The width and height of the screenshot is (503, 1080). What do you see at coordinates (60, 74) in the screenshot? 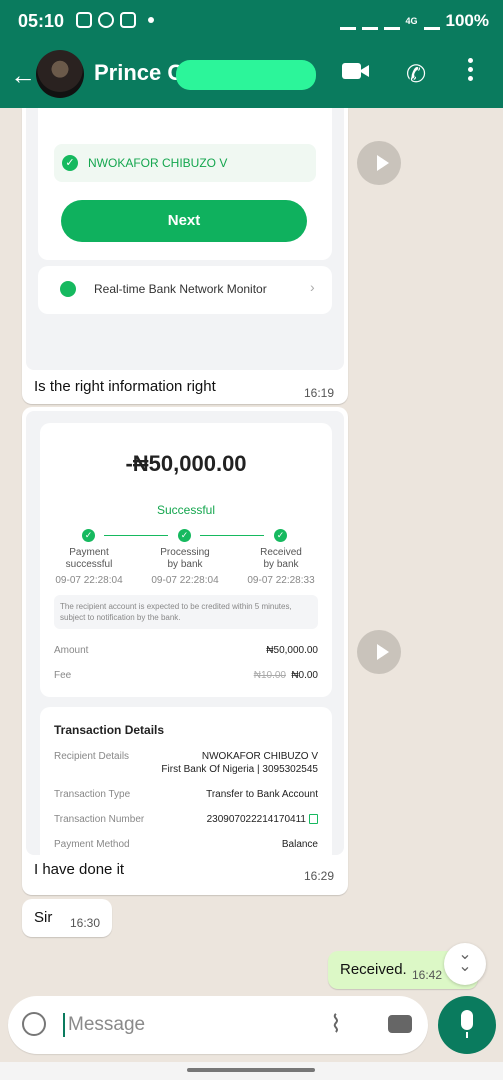
I see `avatar` at bounding box center [60, 74].